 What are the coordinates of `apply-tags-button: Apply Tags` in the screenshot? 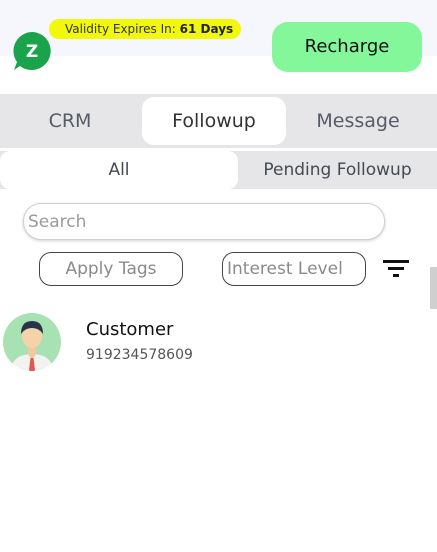 It's located at (111, 269).